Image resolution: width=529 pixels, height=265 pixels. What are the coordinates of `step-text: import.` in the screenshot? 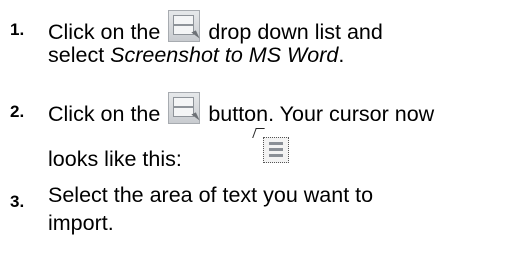 It's located at (81, 223).